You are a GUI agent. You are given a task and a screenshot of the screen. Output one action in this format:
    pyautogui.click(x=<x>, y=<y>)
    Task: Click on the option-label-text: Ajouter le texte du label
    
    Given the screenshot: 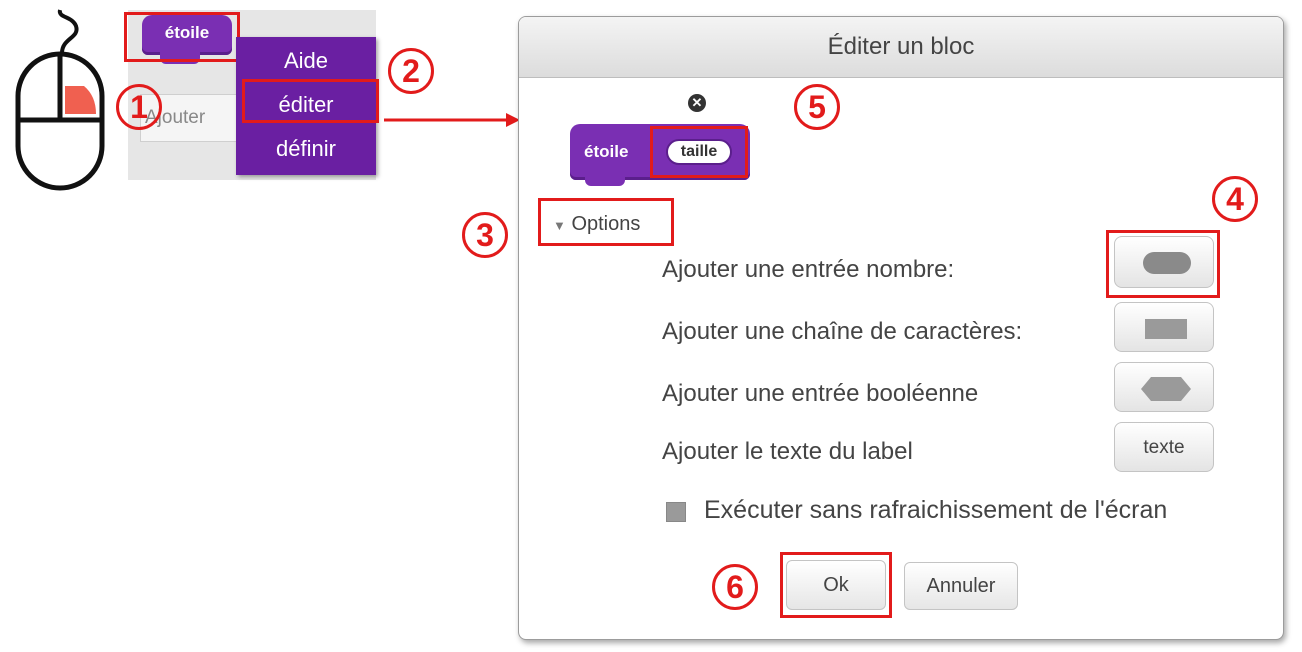 What is the action you would take?
    pyautogui.click(x=787, y=451)
    